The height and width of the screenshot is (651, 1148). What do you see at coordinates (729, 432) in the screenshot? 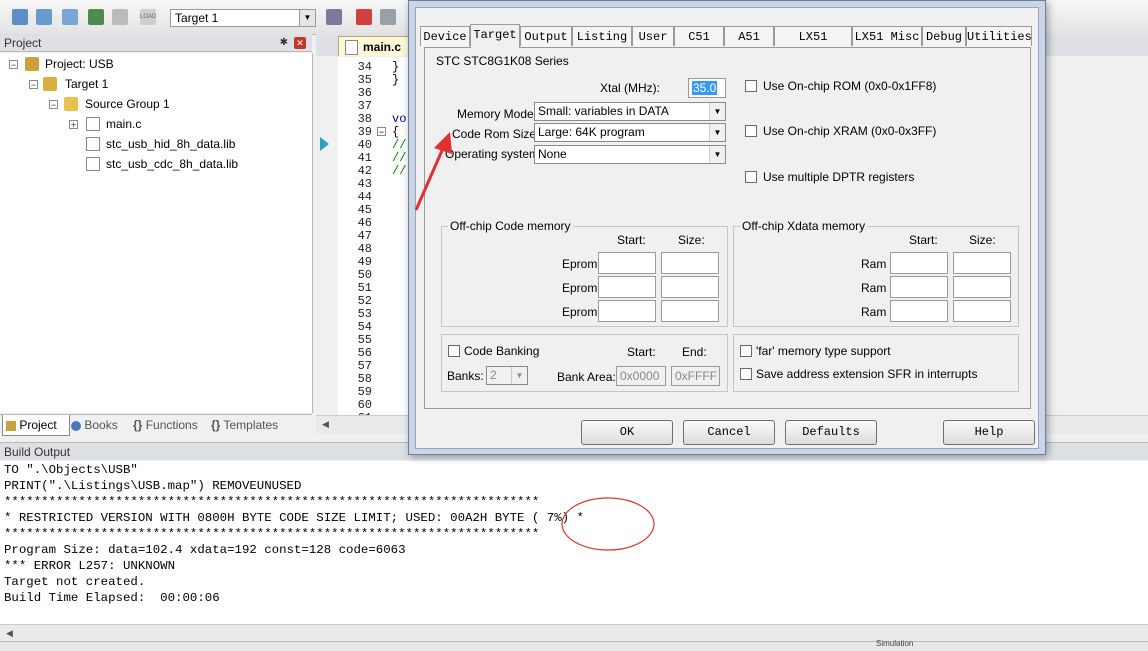
I see `cancel-button: Cancel` at bounding box center [729, 432].